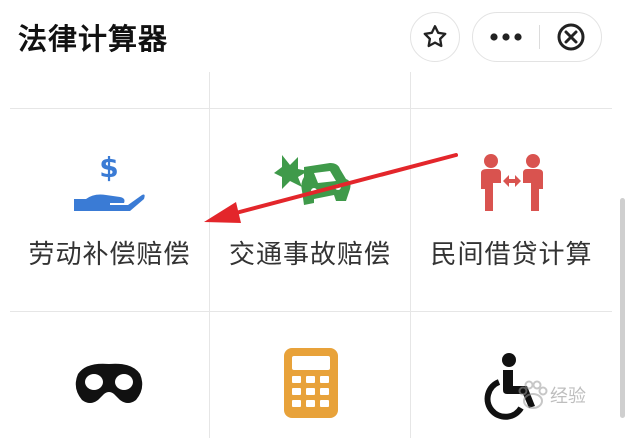  What do you see at coordinates (309, 255) in the screenshot?
I see `grid-item-label: 交通事故赔偿` at bounding box center [309, 255].